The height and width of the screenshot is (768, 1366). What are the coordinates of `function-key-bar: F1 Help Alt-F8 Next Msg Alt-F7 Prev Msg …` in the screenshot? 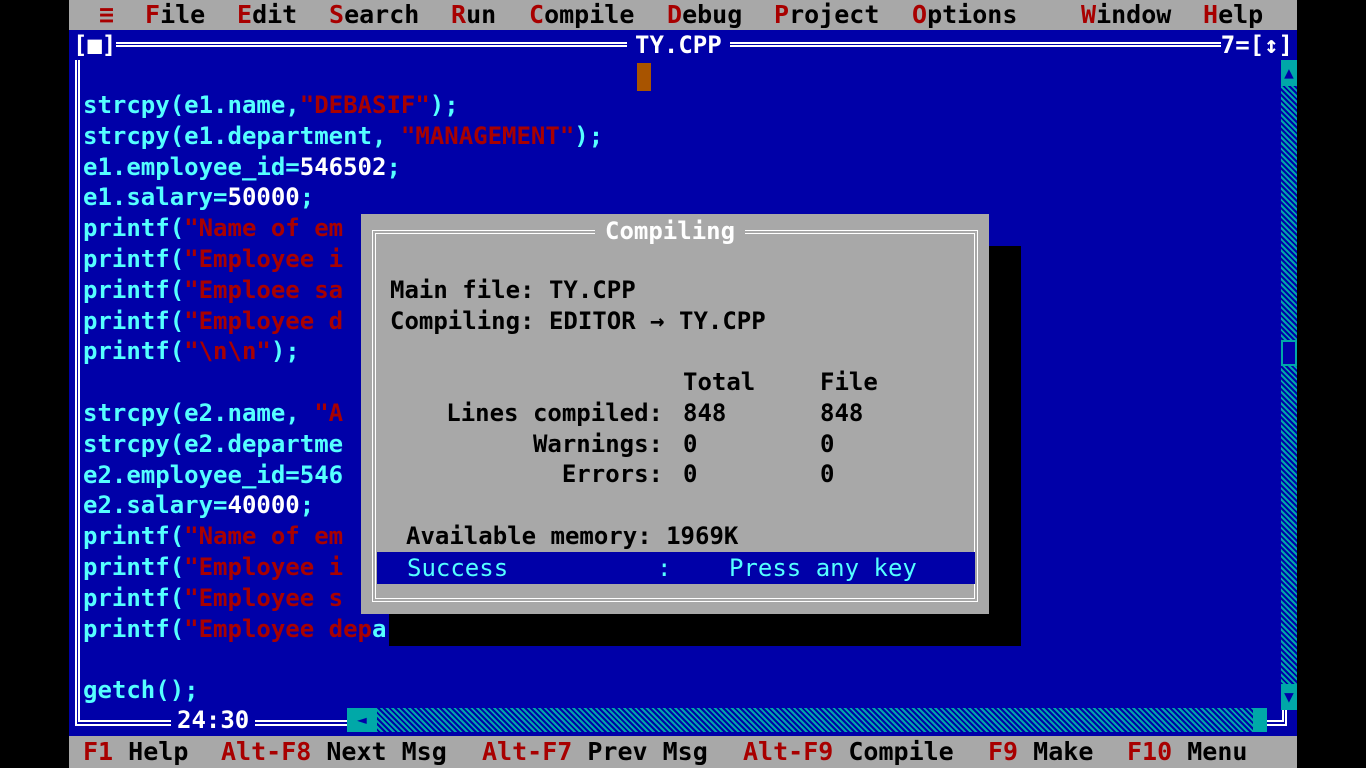 It's located at (683, 752).